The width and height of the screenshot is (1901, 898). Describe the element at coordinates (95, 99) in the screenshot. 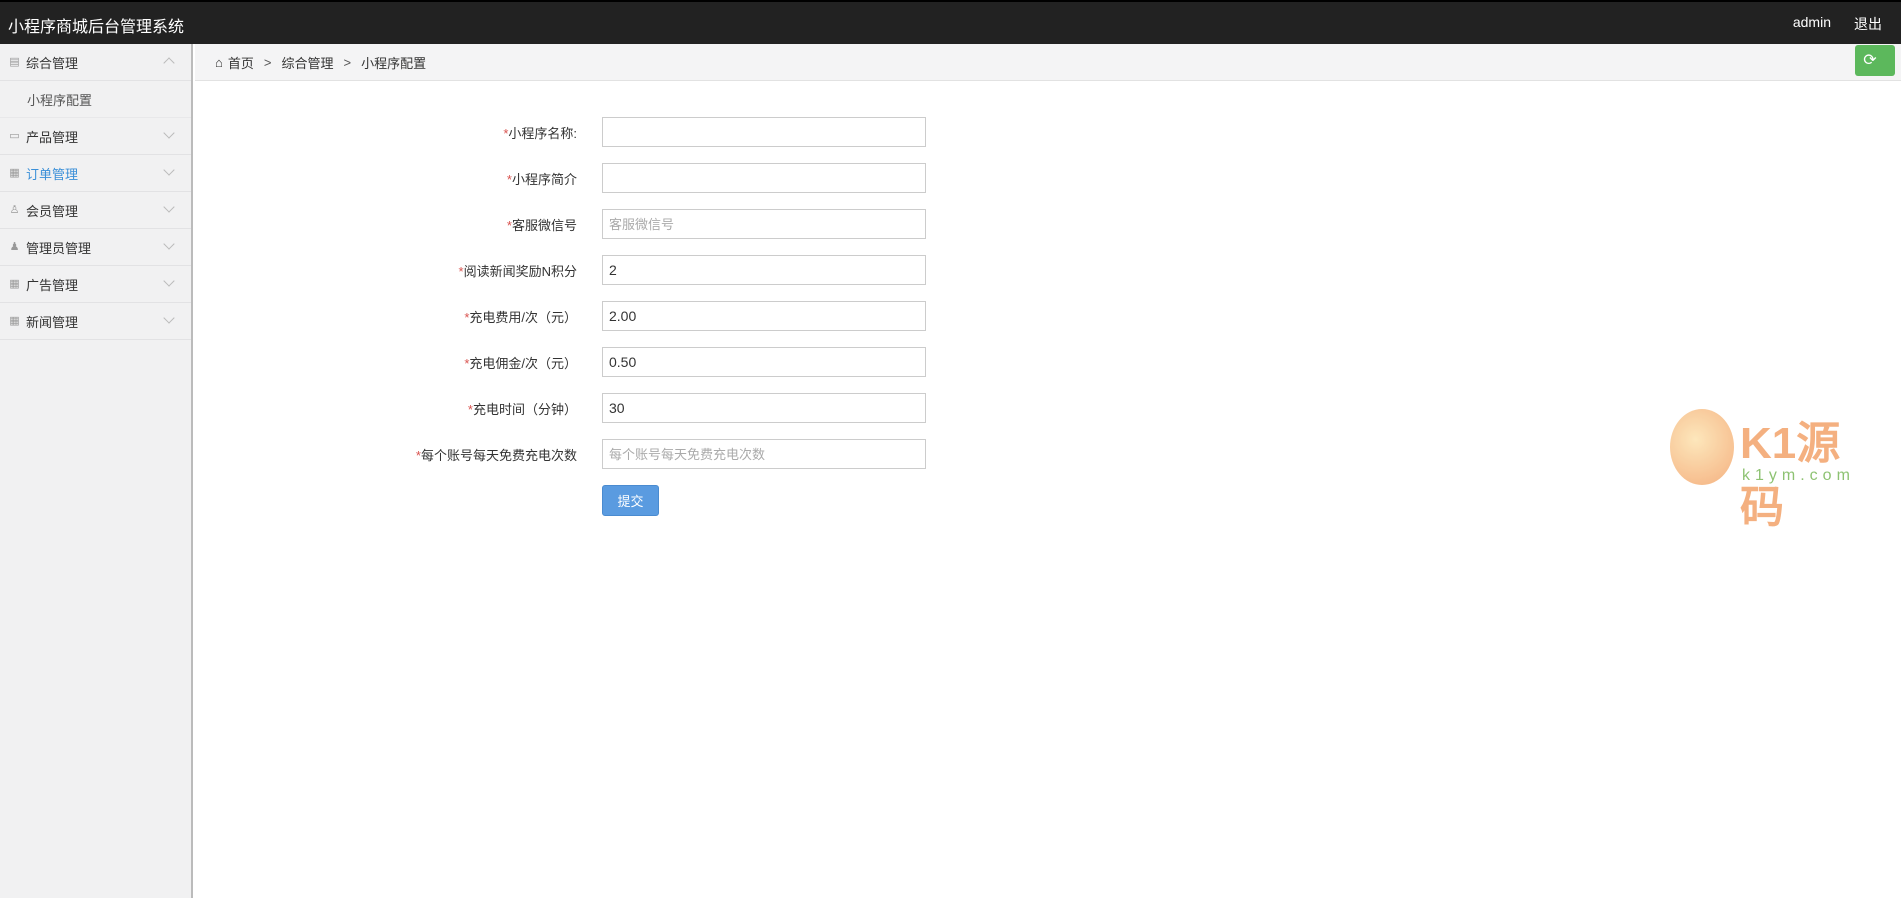

I see `sidebar-subitem-miniapp-config: 小程序配置` at that location.